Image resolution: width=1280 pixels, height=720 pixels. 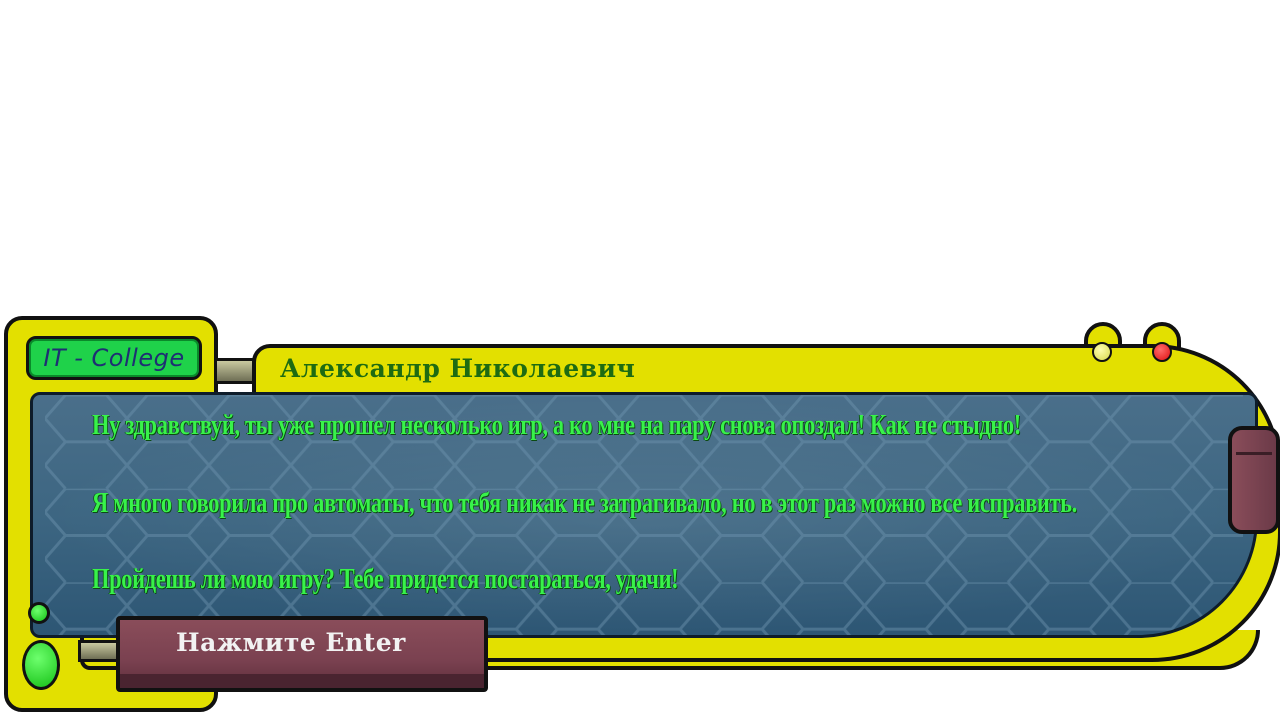 I want to click on college-logo: IT - College, so click(x=114, y=358).